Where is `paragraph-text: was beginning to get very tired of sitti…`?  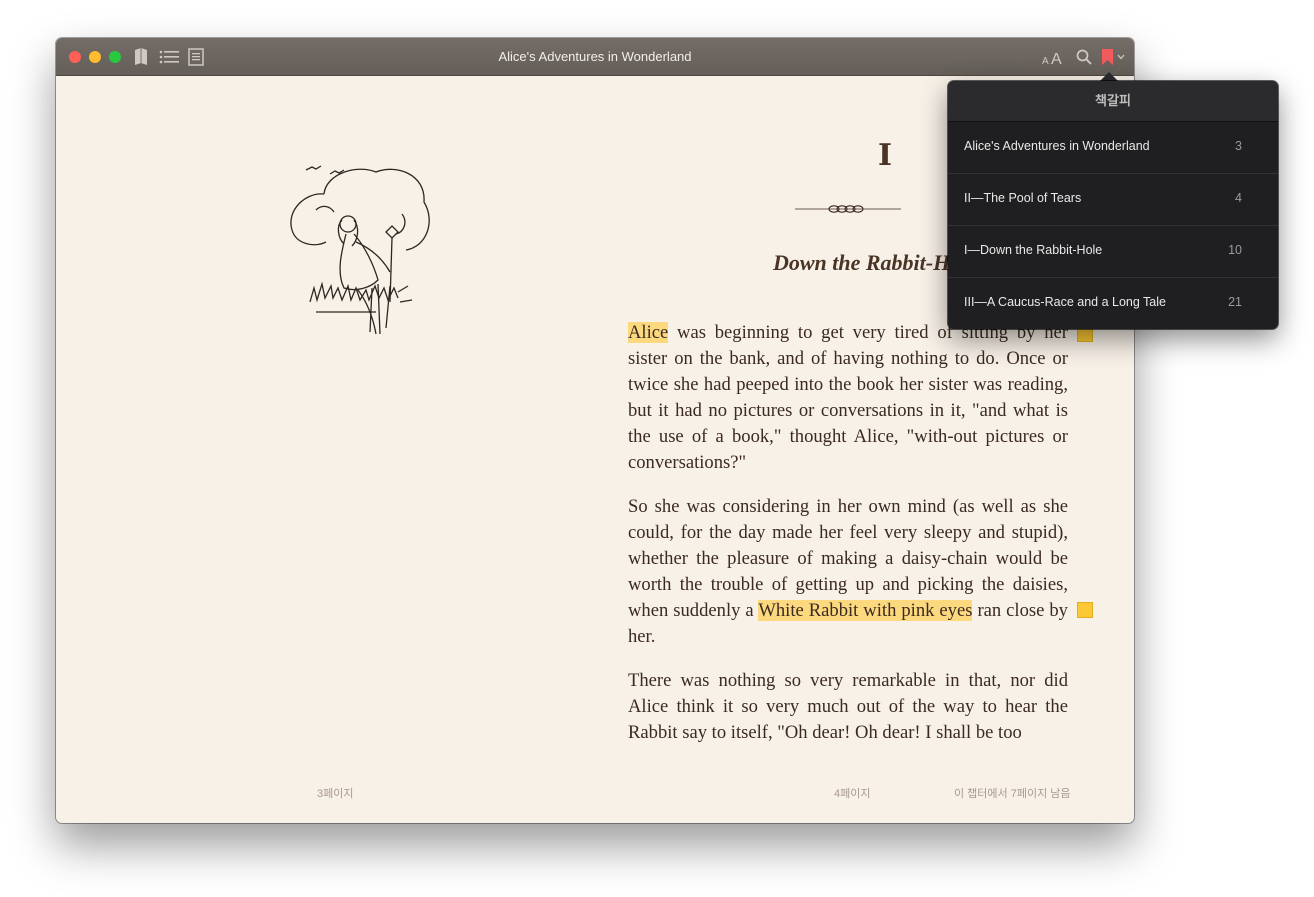 paragraph-text: was beginning to get very tired of sitti… is located at coordinates (848, 397).